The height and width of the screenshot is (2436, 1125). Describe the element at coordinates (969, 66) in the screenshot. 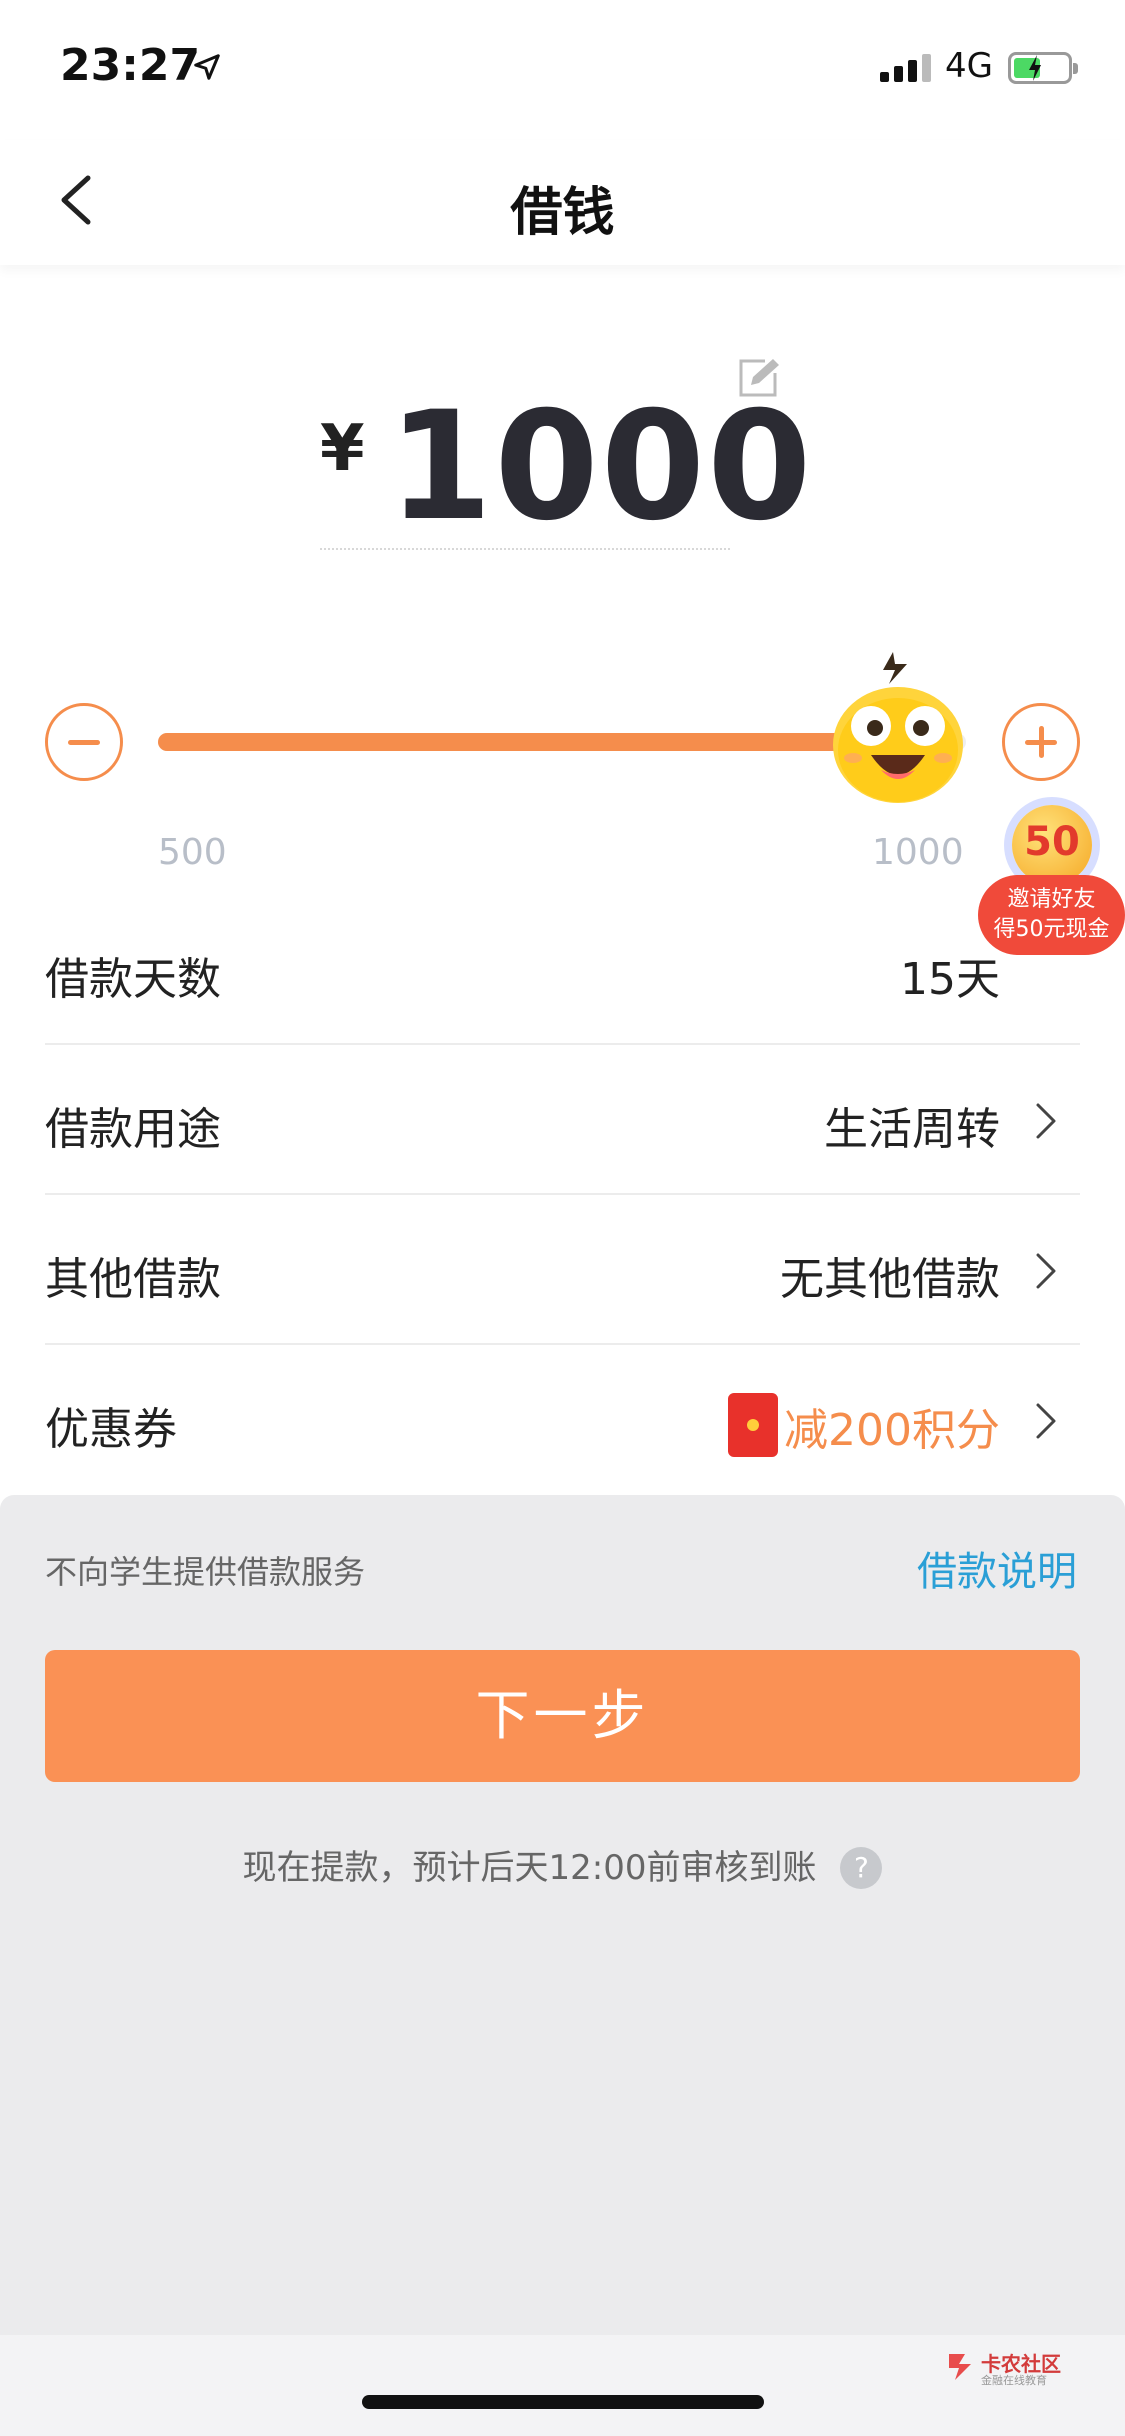

I see `network-type: 4G` at that location.